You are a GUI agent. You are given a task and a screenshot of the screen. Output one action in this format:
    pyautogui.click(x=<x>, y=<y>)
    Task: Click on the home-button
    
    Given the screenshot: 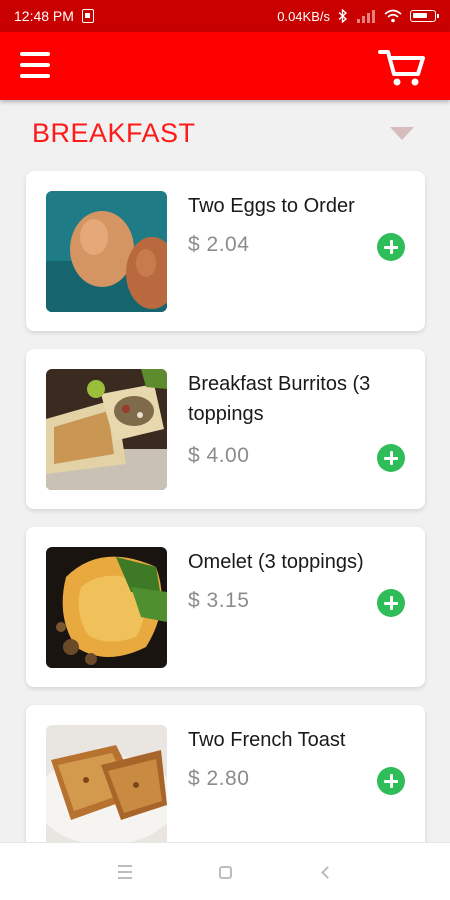 What is the action you would take?
    pyautogui.click(x=225, y=872)
    